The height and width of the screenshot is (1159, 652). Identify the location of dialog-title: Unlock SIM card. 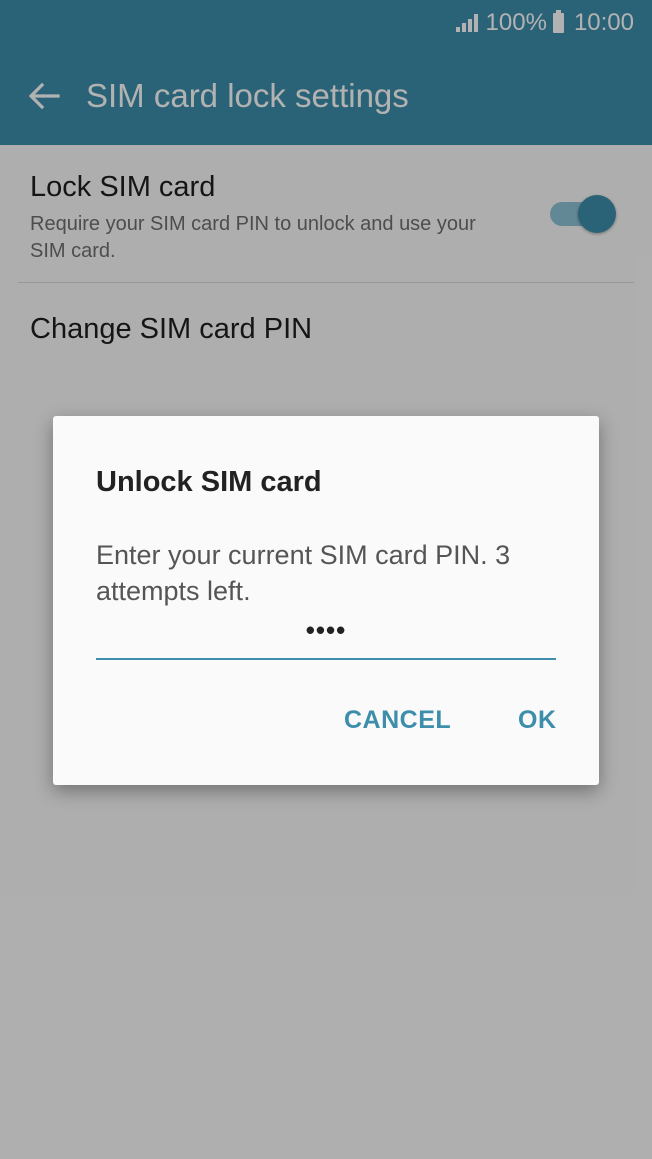
(209, 482).